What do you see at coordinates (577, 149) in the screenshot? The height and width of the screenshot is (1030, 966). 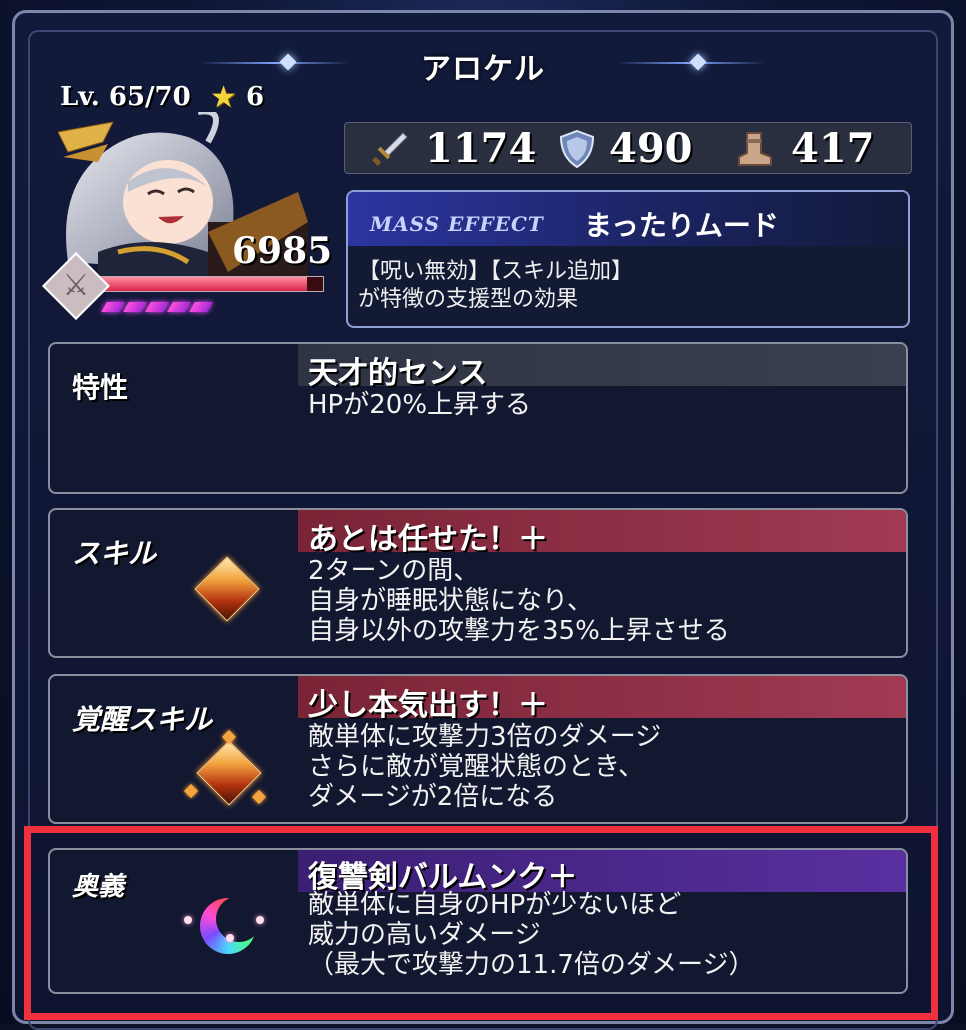 I see `shield-icon` at bounding box center [577, 149].